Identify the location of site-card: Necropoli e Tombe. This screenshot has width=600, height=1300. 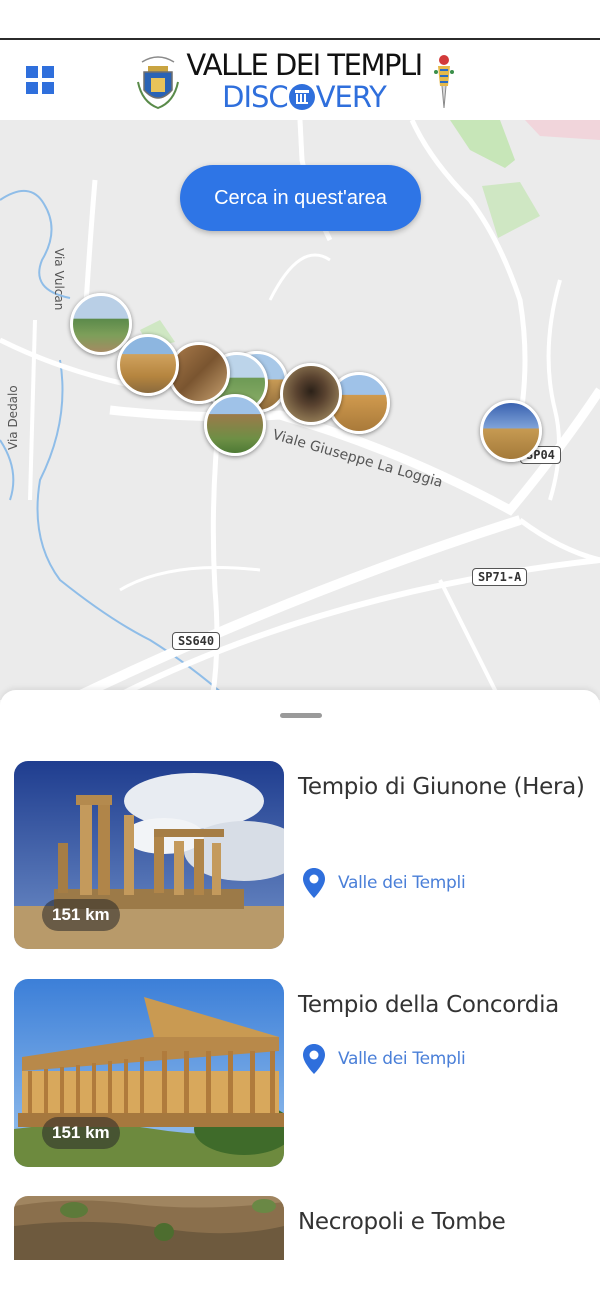
(300, 1228).